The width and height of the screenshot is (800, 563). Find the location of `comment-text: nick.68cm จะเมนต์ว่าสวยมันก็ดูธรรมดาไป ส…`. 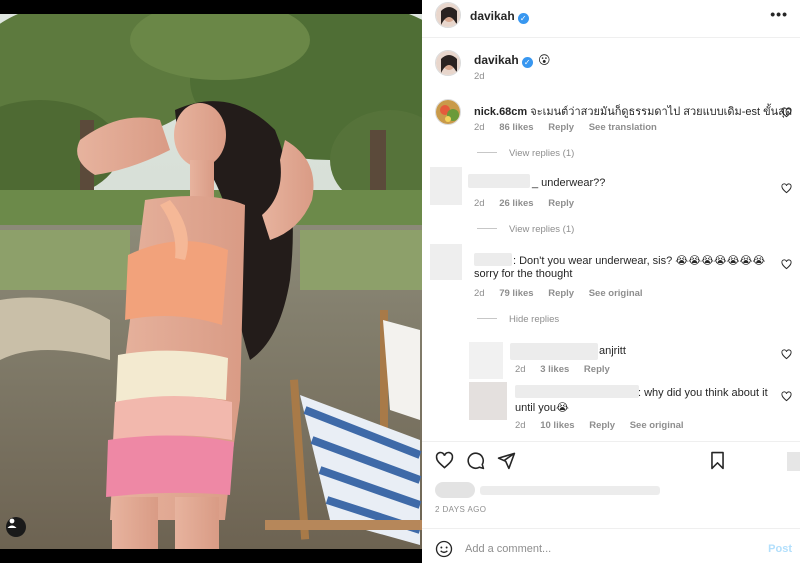

comment-text: nick.68cm จะเมนต์ว่าสวยมันก็ดูธรรมดาไป ส… is located at coordinates (633, 111).